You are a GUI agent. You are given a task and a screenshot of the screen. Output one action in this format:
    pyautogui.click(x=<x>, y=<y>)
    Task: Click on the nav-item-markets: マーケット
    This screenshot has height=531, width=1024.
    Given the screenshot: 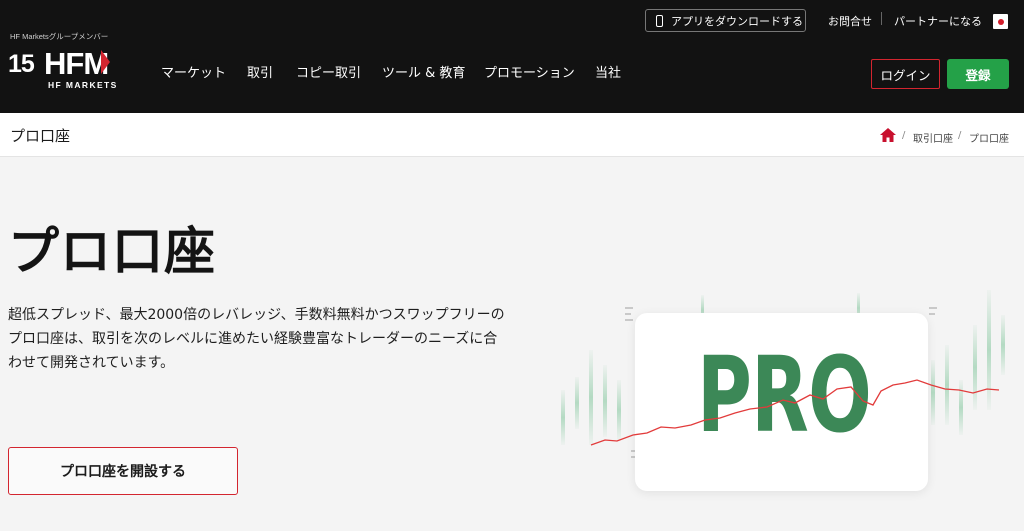 What is the action you would take?
    pyautogui.click(x=193, y=71)
    